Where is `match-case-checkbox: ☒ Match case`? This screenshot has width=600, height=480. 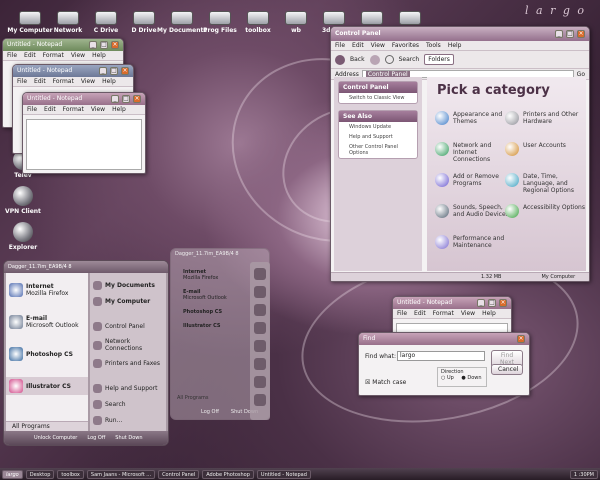 match-case-checkbox: ☒ Match case is located at coordinates (385, 382).